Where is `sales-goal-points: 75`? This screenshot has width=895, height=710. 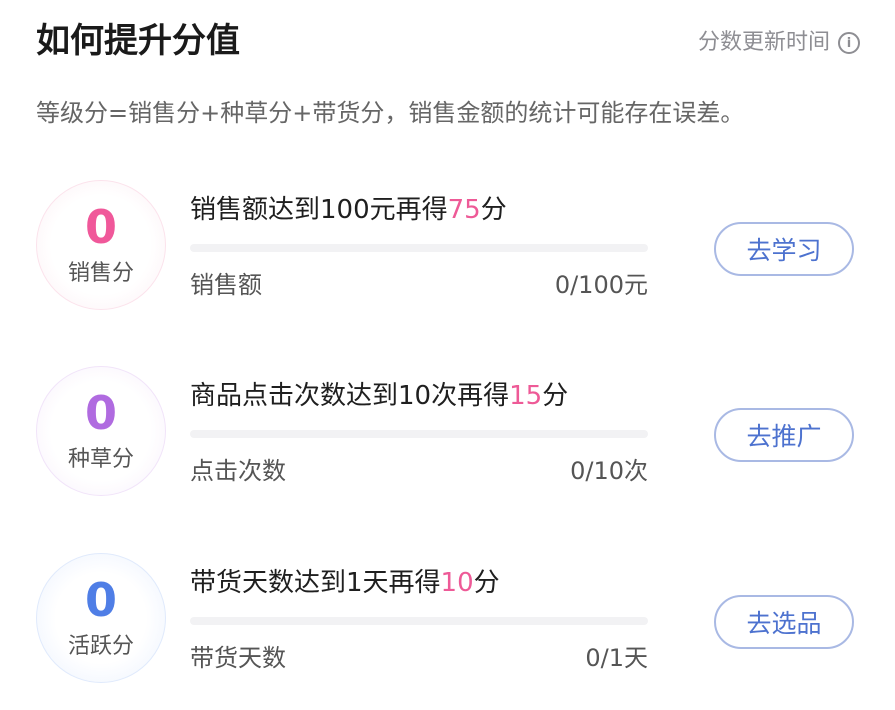
sales-goal-points: 75 is located at coordinates (464, 210).